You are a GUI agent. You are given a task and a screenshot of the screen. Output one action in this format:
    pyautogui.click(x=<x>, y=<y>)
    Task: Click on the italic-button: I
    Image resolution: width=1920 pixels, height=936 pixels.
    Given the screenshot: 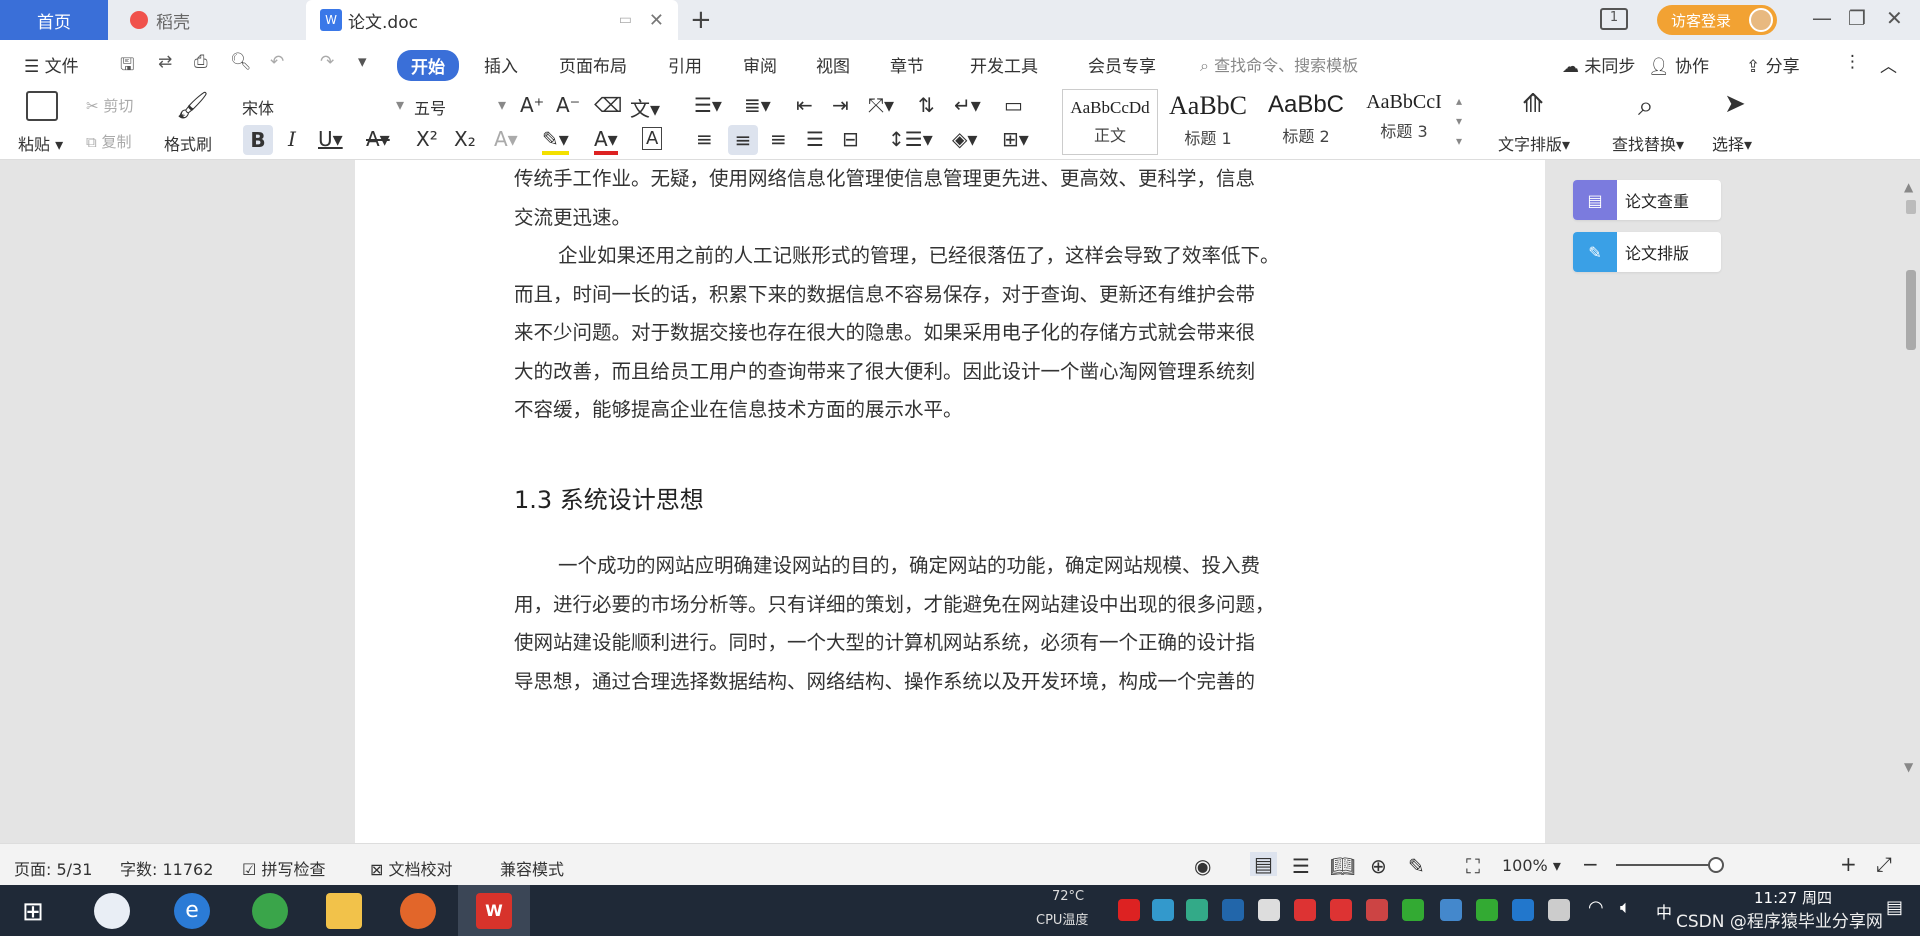 What is the action you would take?
    pyautogui.click(x=292, y=139)
    